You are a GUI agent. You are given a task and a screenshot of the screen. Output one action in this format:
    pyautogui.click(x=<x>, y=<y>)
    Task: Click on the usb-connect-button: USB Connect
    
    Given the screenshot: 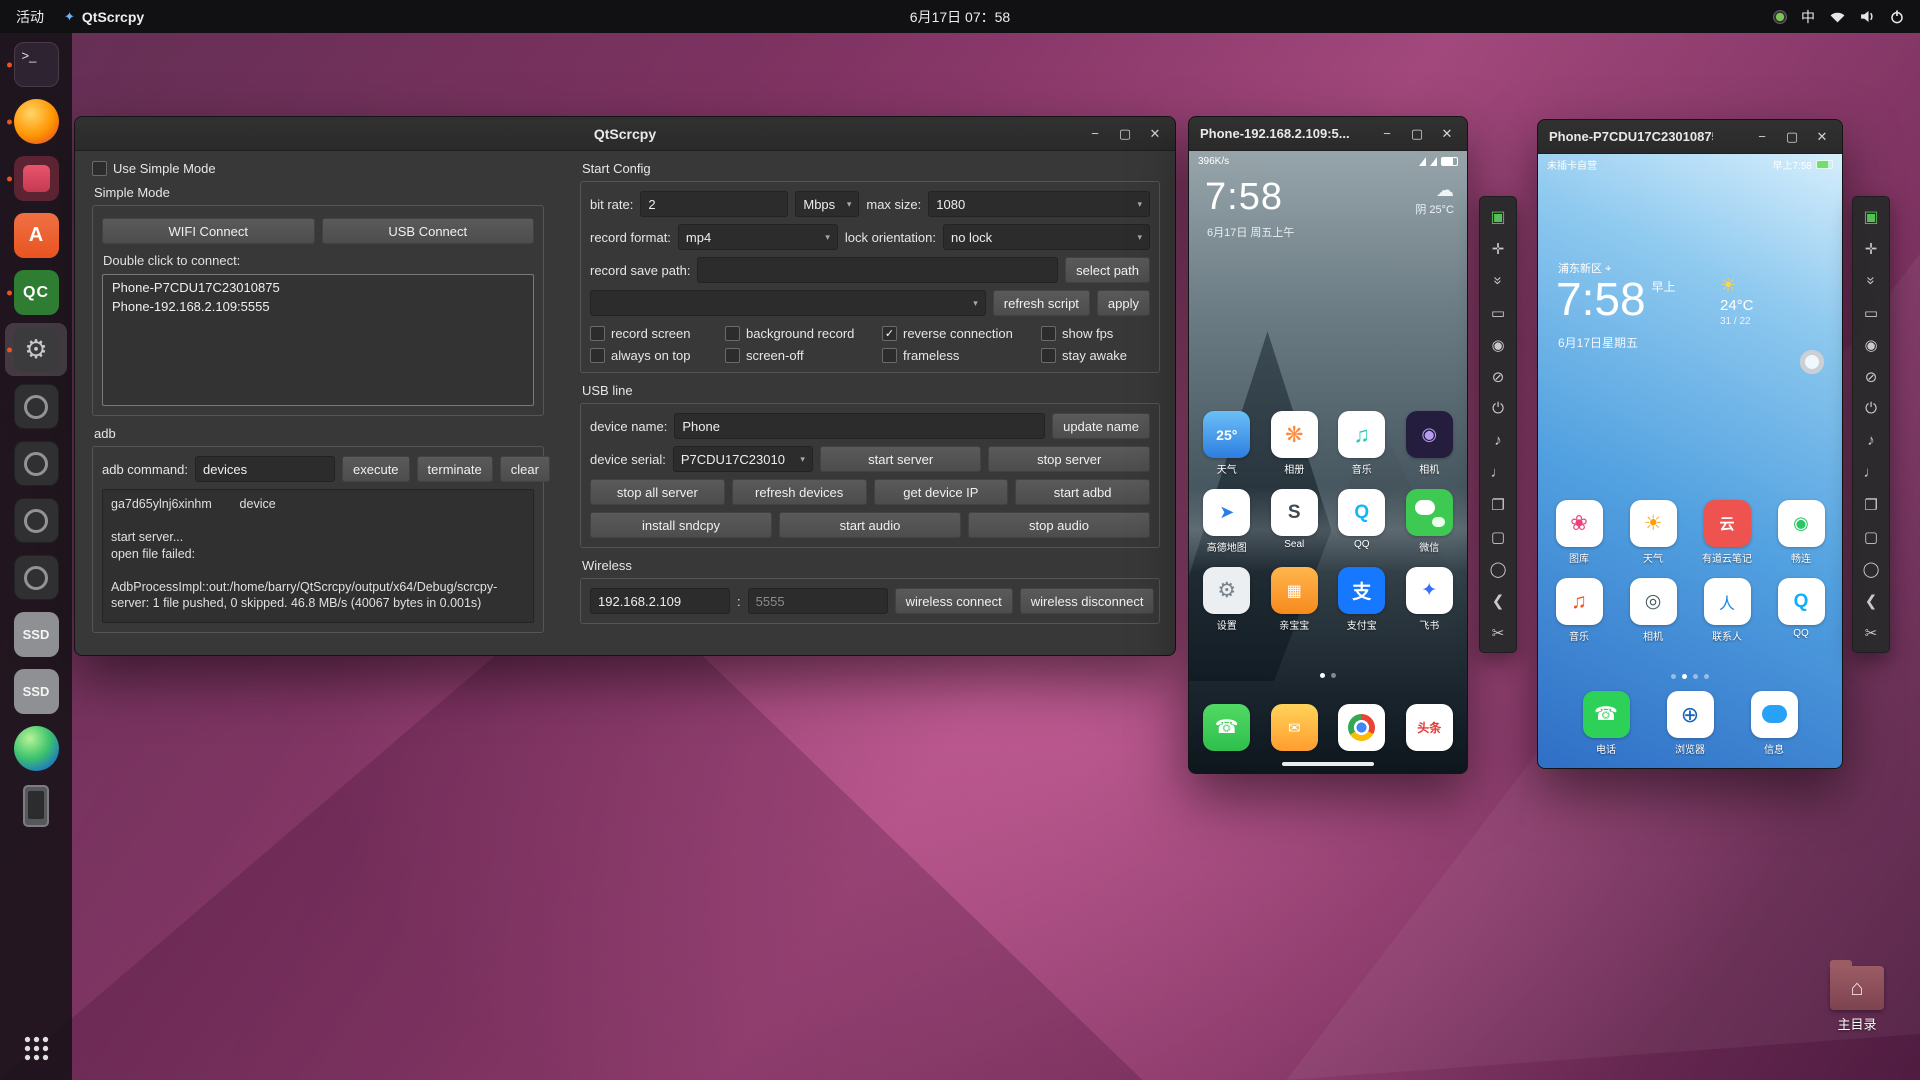 What is the action you would take?
    pyautogui.click(x=427, y=231)
    